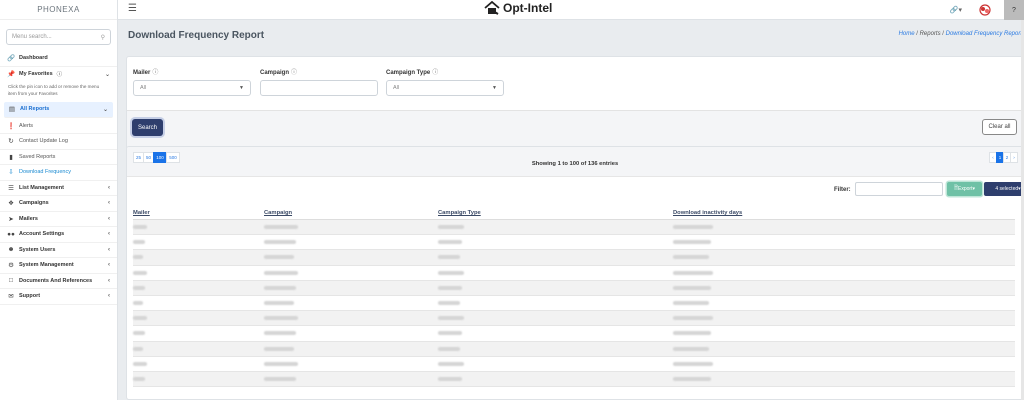  What do you see at coordinates (396, 88) in the screenshot?
I see `campaign-type-select-value: All` at bounding box center [396, 88].